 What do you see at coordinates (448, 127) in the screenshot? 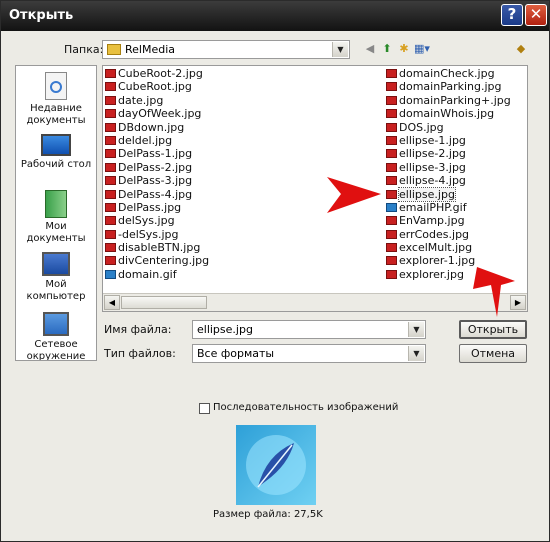
I see `file-item: DOS.jpg` at bounding box center [448, 127].